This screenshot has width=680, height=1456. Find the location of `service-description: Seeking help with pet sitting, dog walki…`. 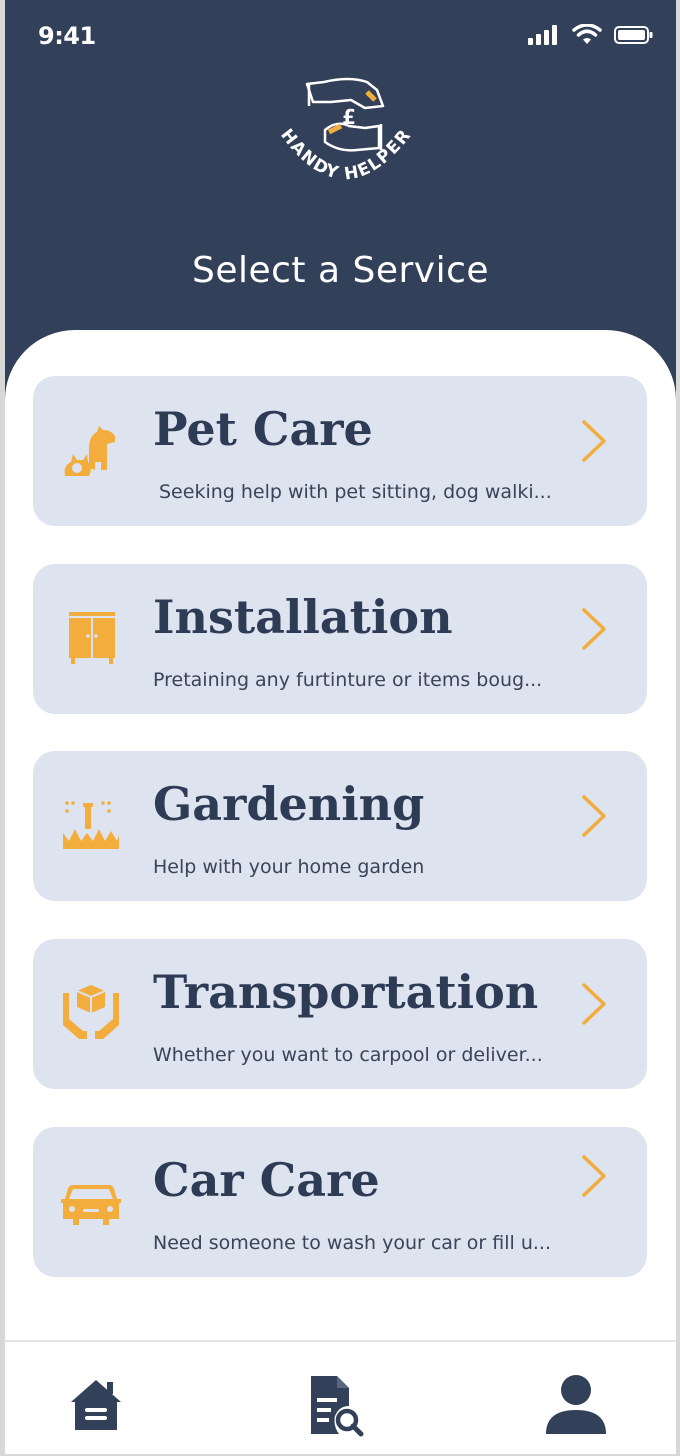

service-description: Seeking help with pet sitting, dog walki… is located at coordinates (355, 492).